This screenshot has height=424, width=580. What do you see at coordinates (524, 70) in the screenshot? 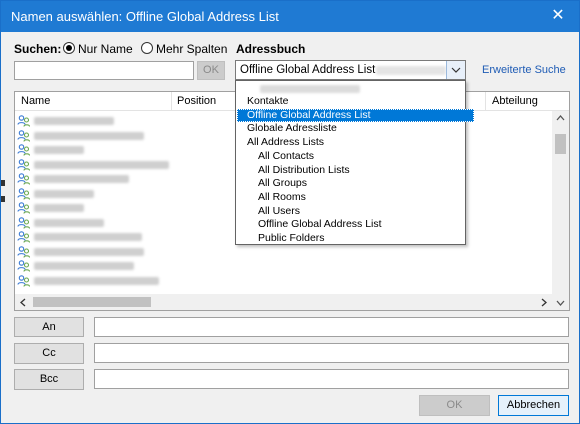
I see `advanced-search-link: Erweiterte Suche` at bounding box center [524, 70].